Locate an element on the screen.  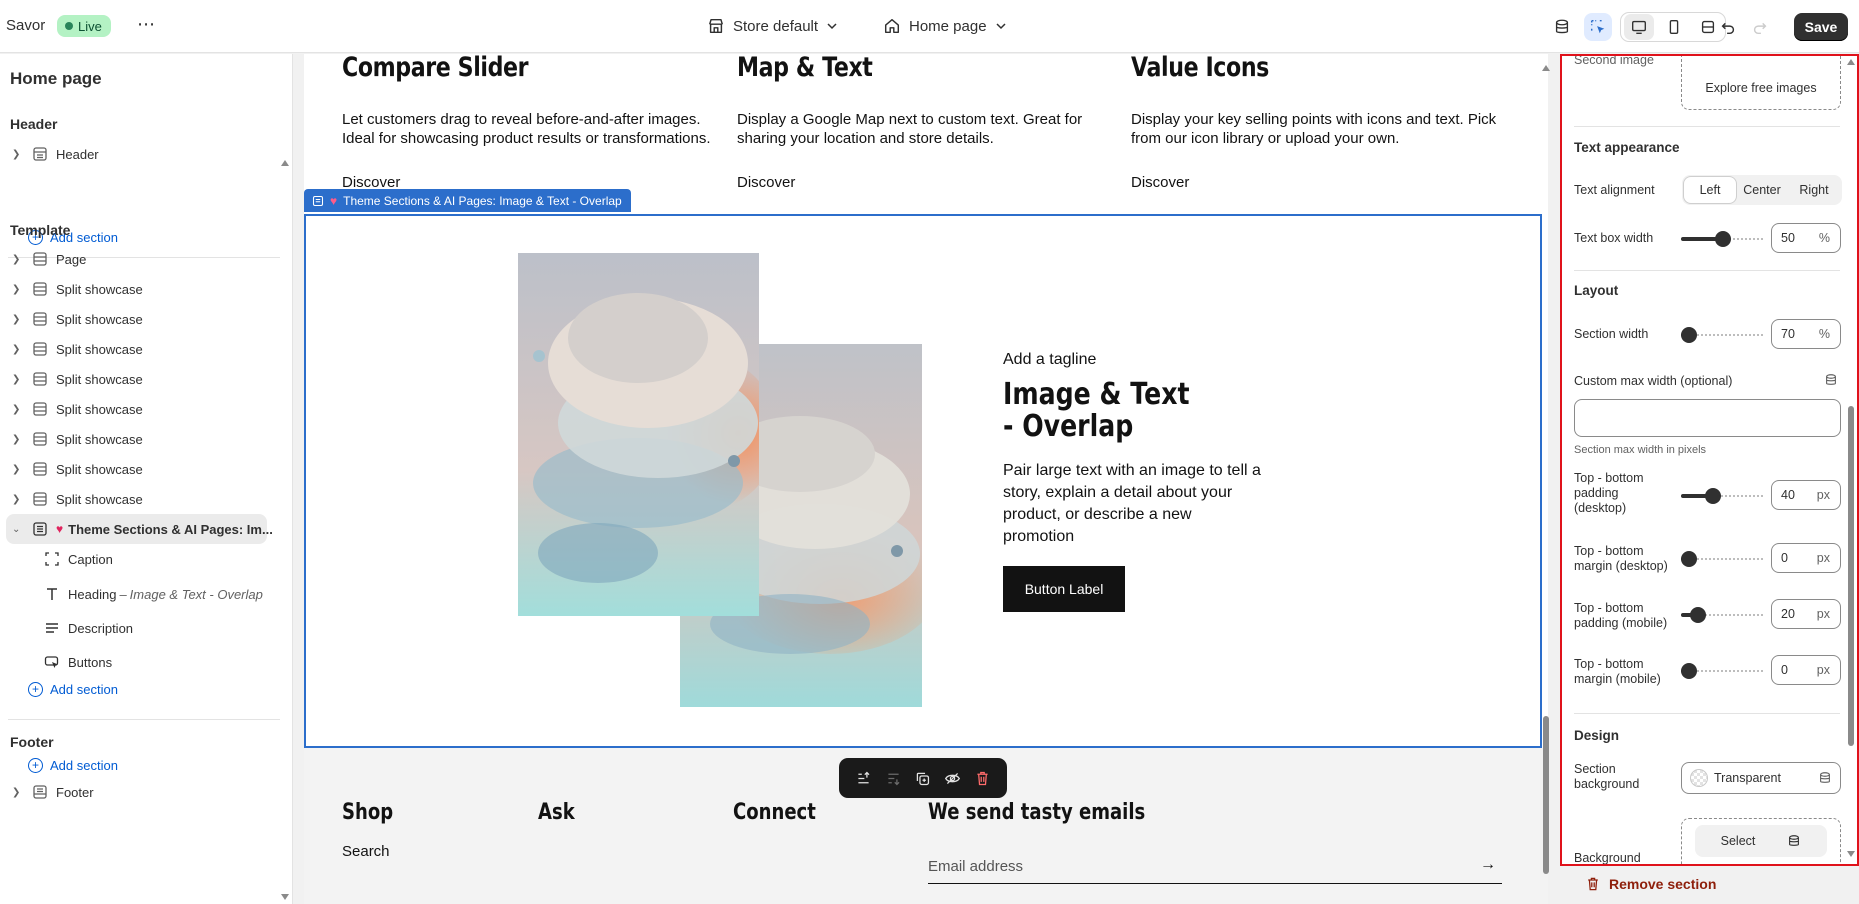
design-heading: Design is located at coordinates (1597, 735).